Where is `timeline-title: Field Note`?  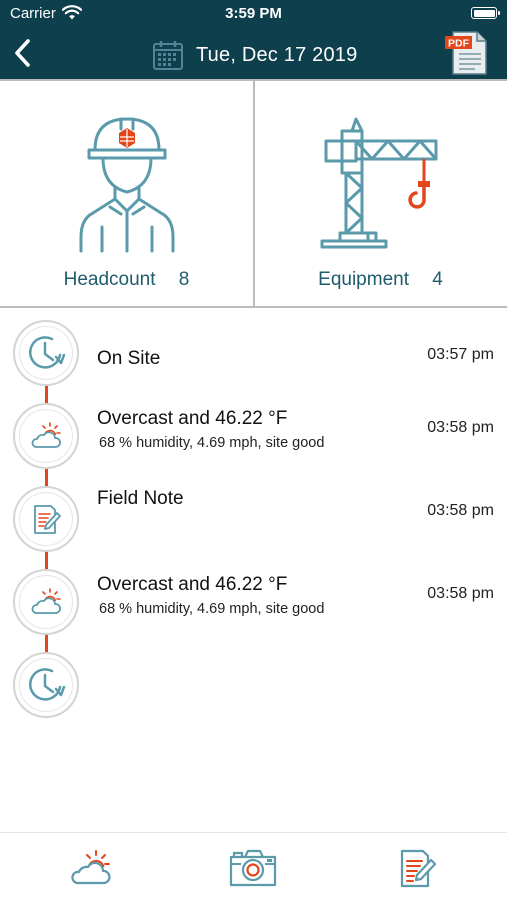 timeline-title: Field Note is located at coordinates (140, 498).